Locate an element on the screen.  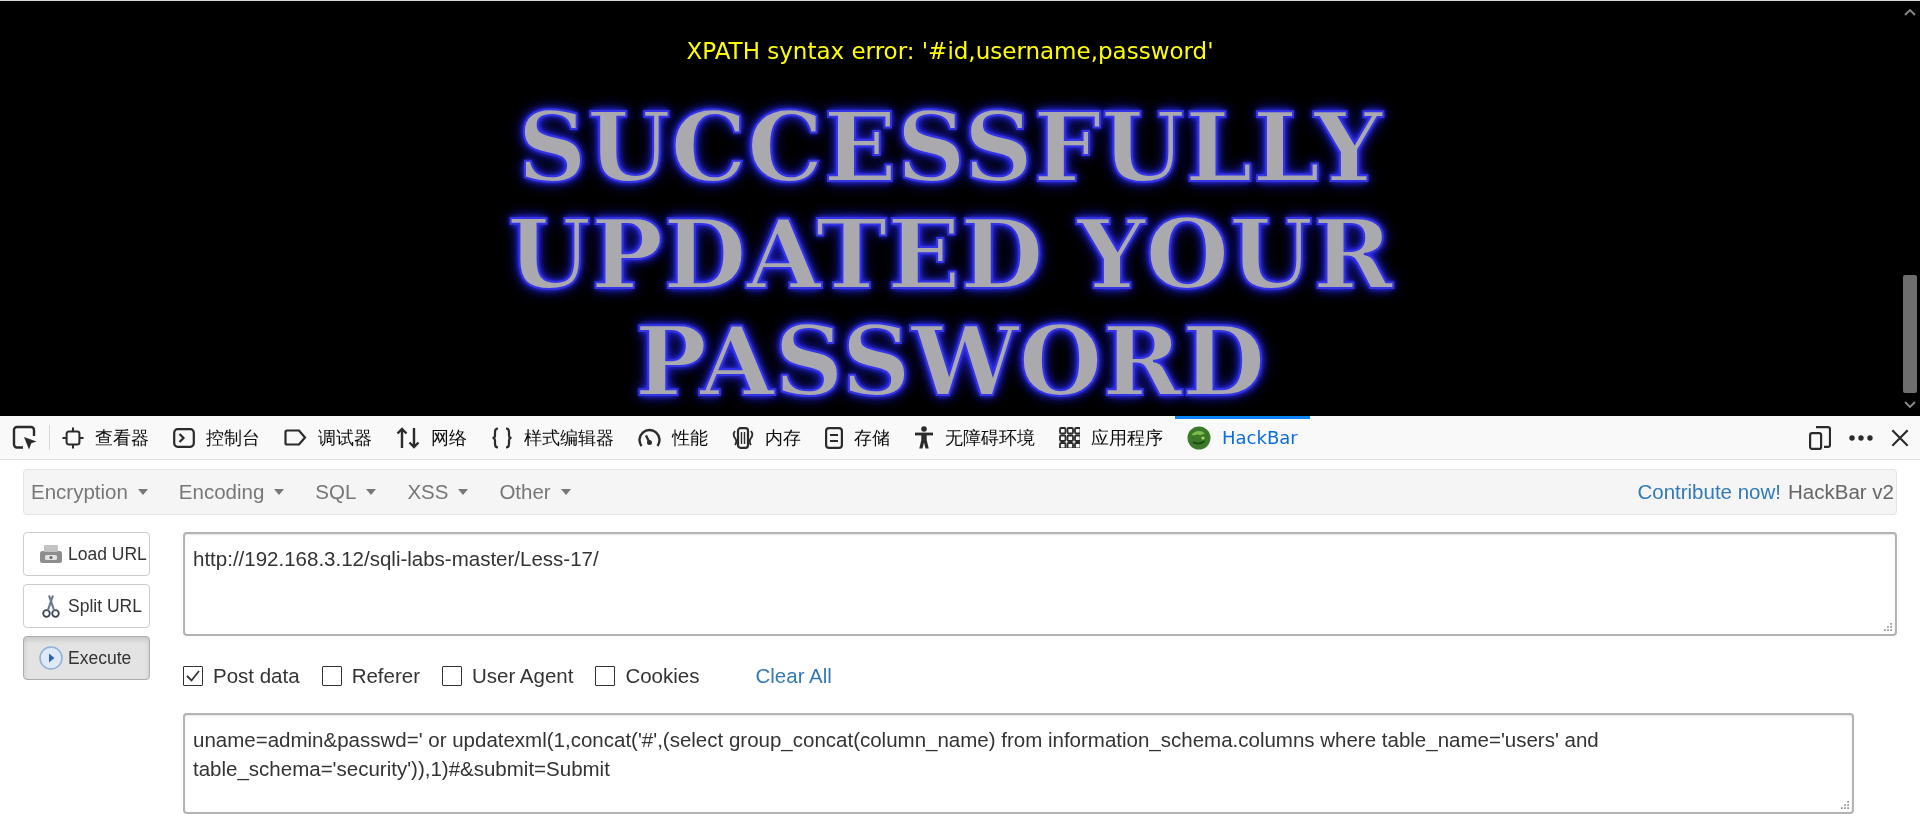
banner-text: UPDATED YOUR is located at coordinates (950, 254).